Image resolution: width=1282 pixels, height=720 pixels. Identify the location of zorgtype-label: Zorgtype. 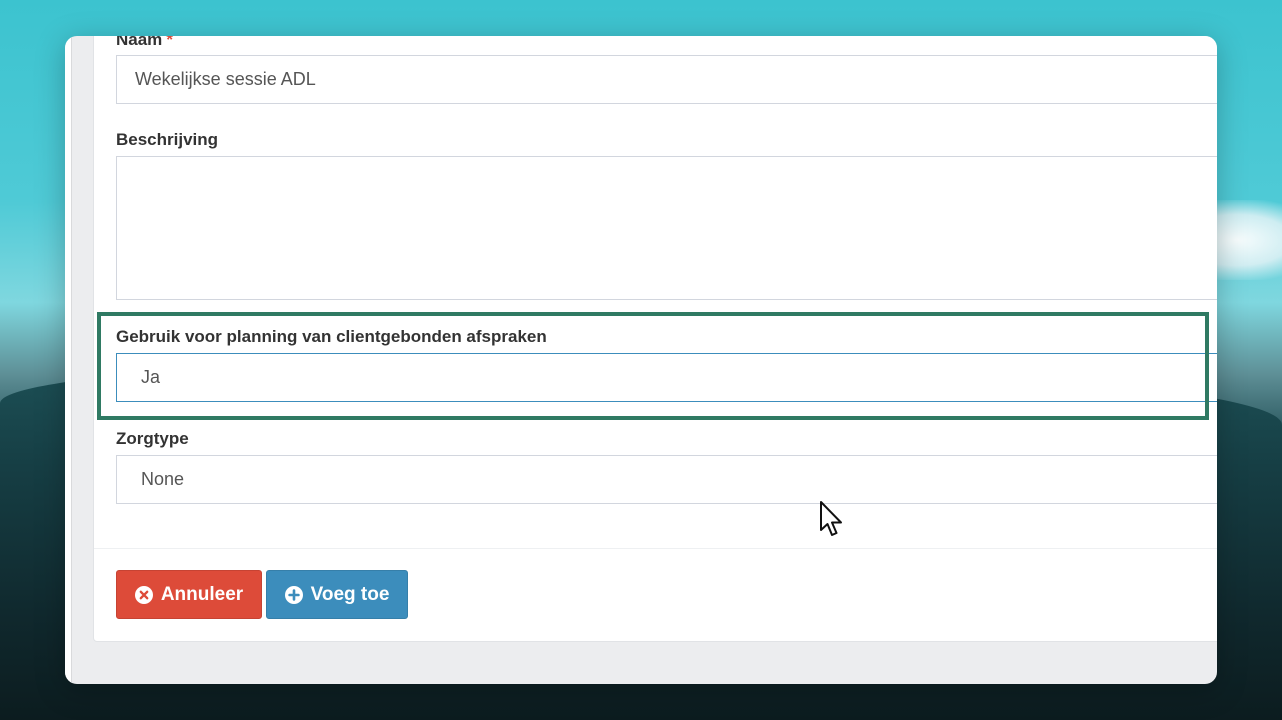
(152, 438).